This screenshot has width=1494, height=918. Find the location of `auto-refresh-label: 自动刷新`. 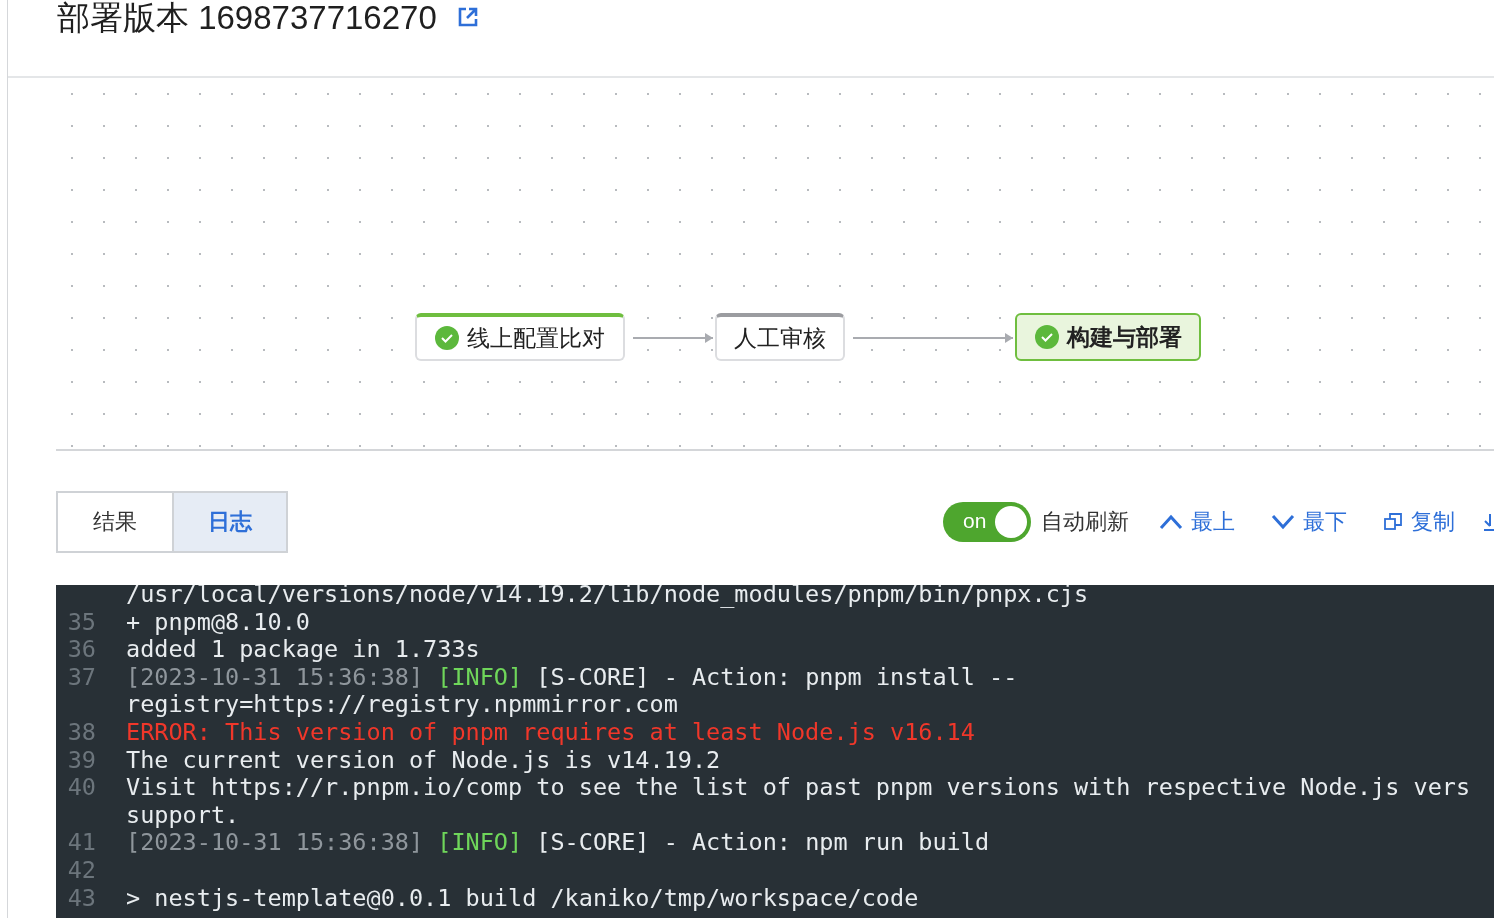

auto-refresh-label: 自动刷新 is located at coordinates (1085, 522).